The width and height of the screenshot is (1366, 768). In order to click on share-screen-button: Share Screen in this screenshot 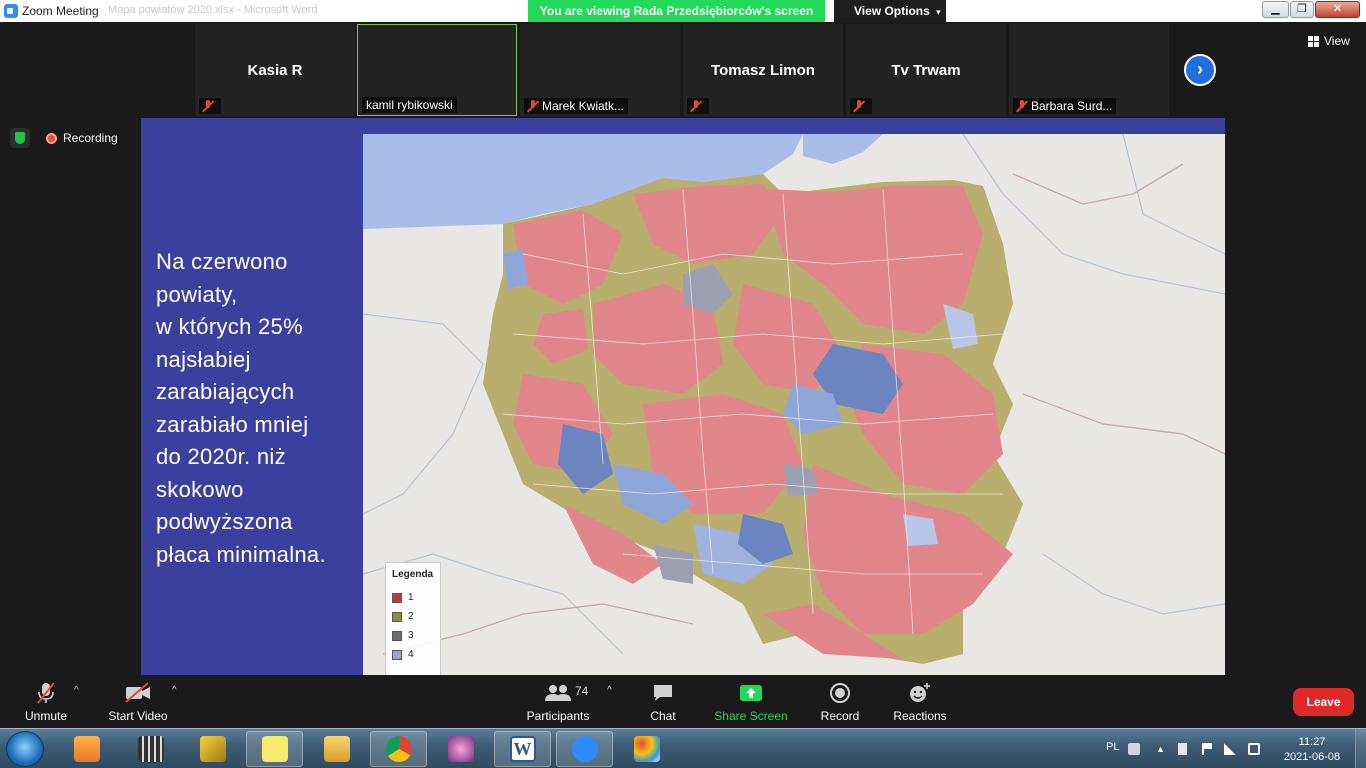, I will do `click(751, 702)`.